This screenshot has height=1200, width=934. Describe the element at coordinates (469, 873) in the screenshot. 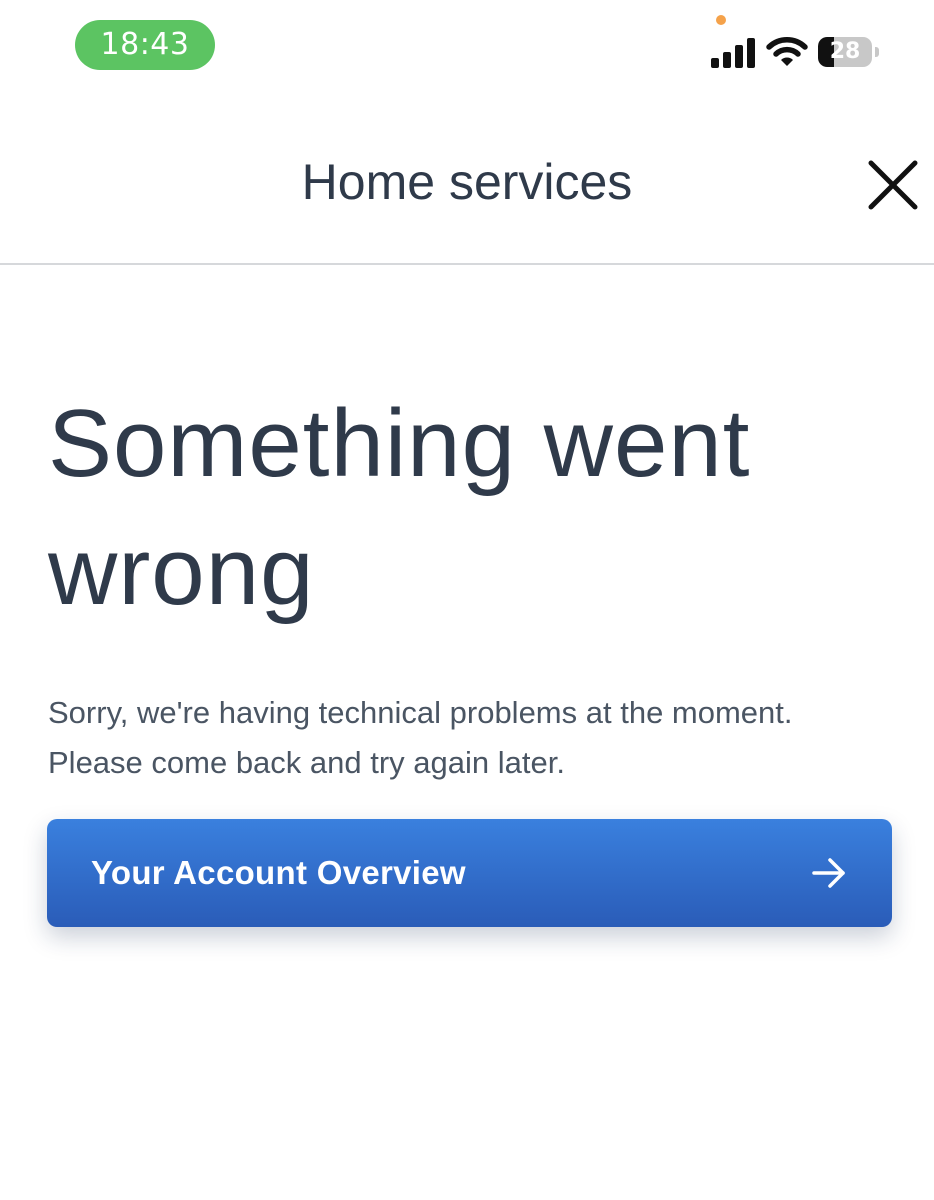

I see `account-overview-button: Your Account Overview` at that location.